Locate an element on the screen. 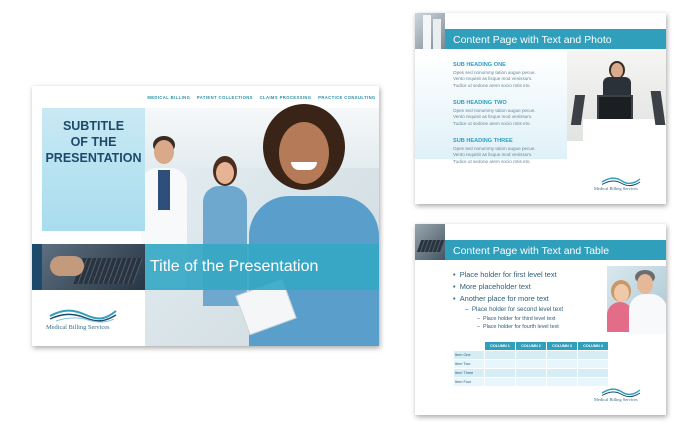  nav-item-claims-processing: CLAIMS PROCESSING is located at coordinates (286, 97).